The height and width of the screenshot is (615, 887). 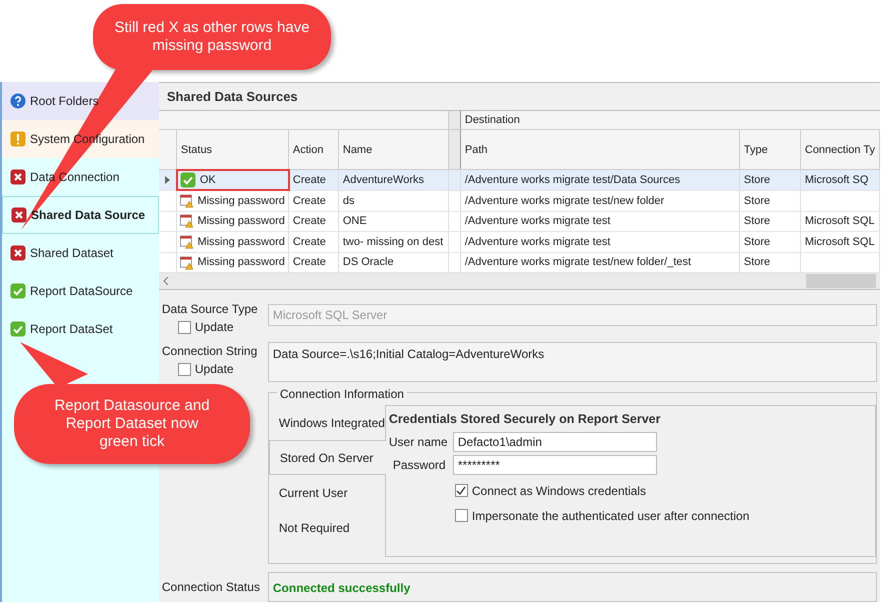 What do you see at coordinates (326, 492) in the screenshot?
I see `tab: Current User` at bounding box center [326, 492].